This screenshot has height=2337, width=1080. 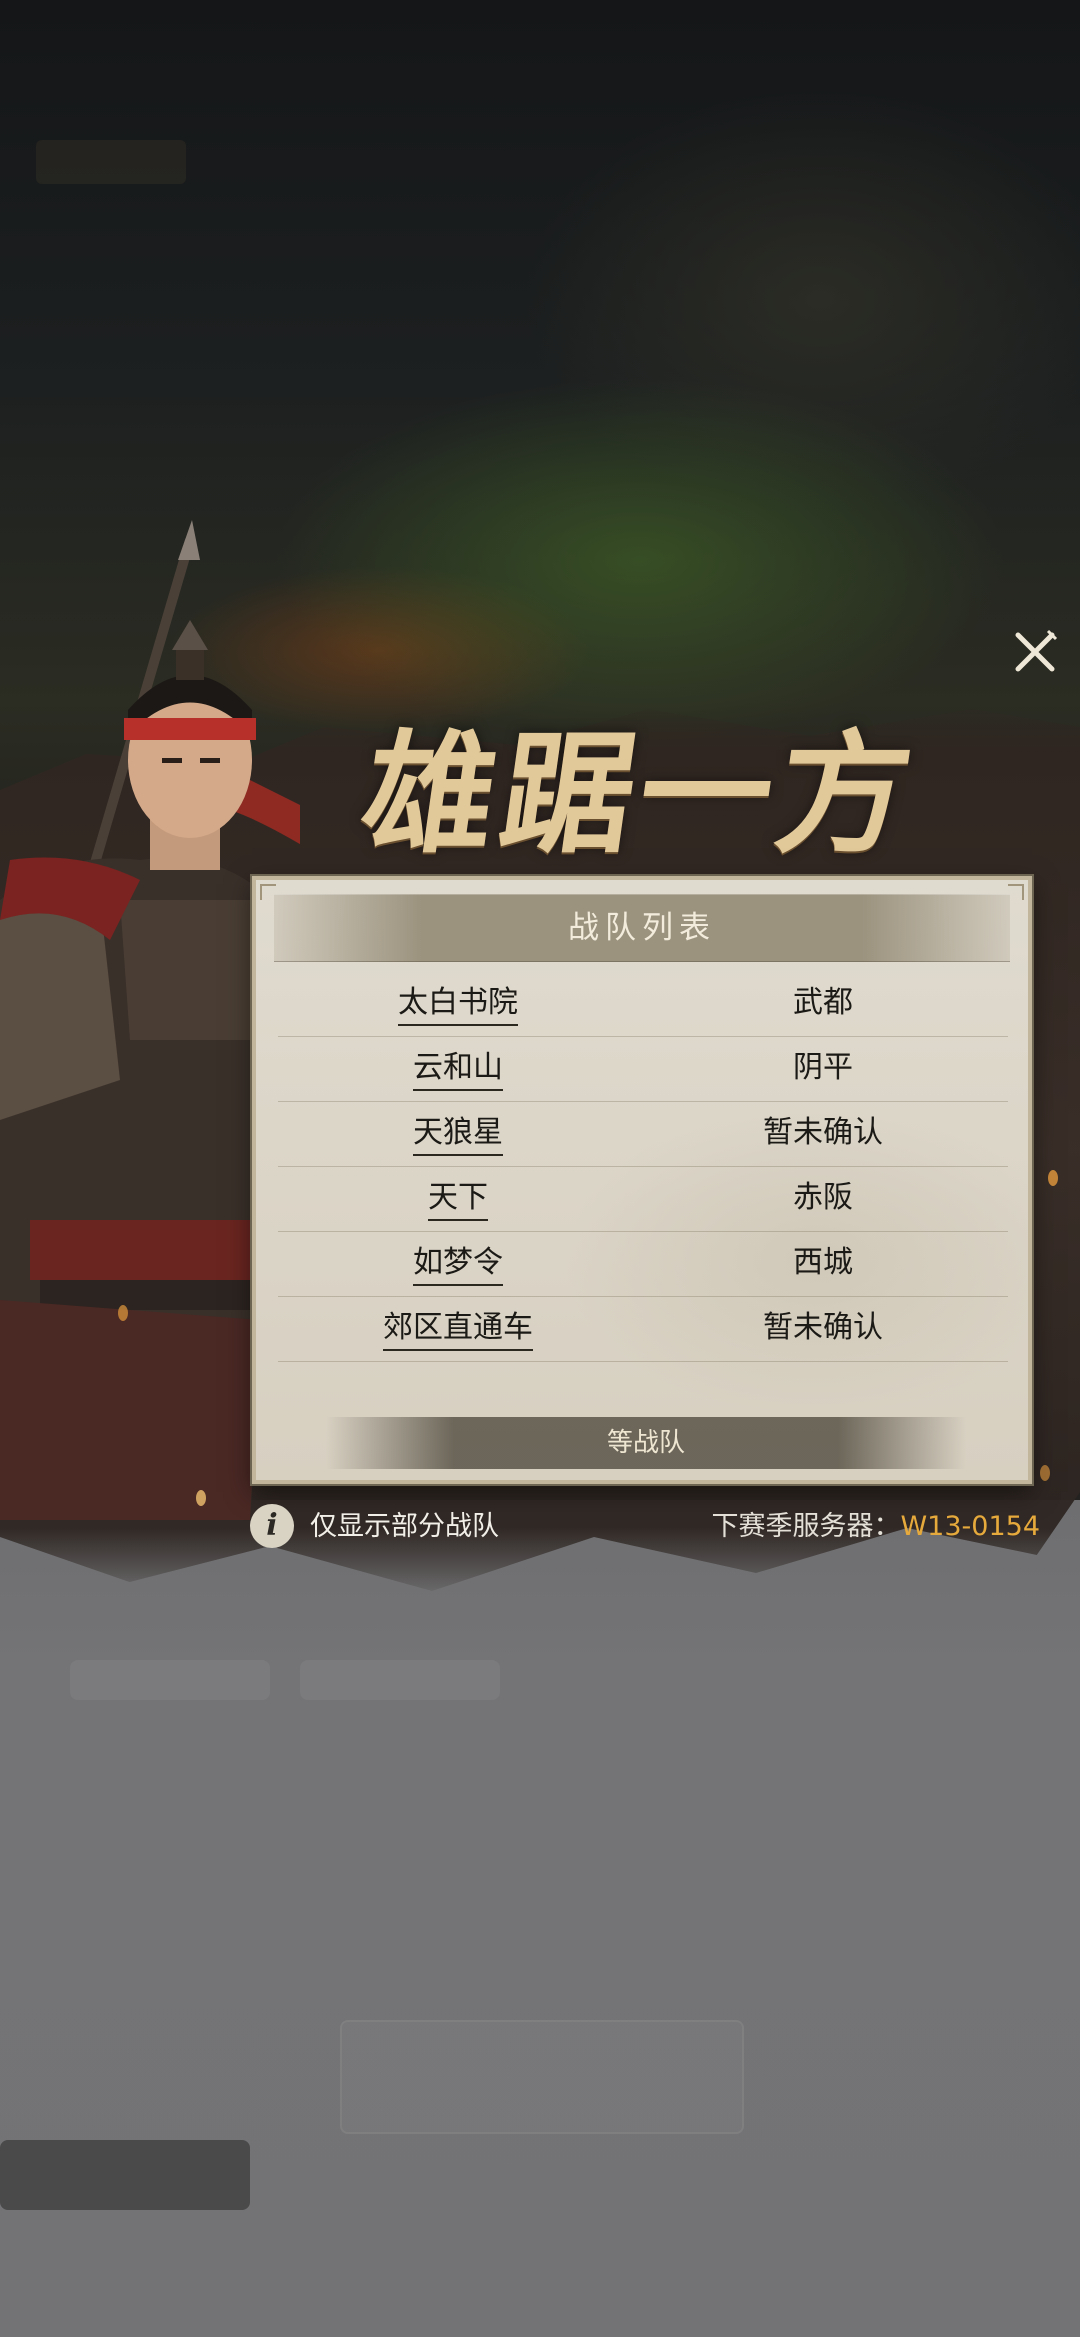 I want to click on next-season-server: 下赛季服务器：W13-0154, so click(x=875, y=1527).